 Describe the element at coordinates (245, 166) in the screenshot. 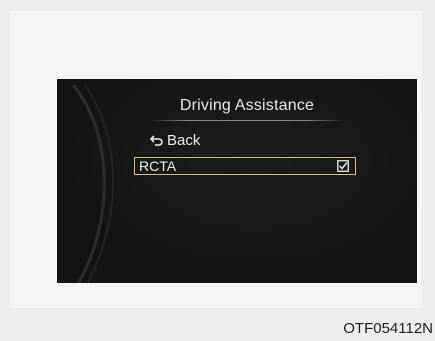

I see `menu-item-rcta: RCTA` at that location.